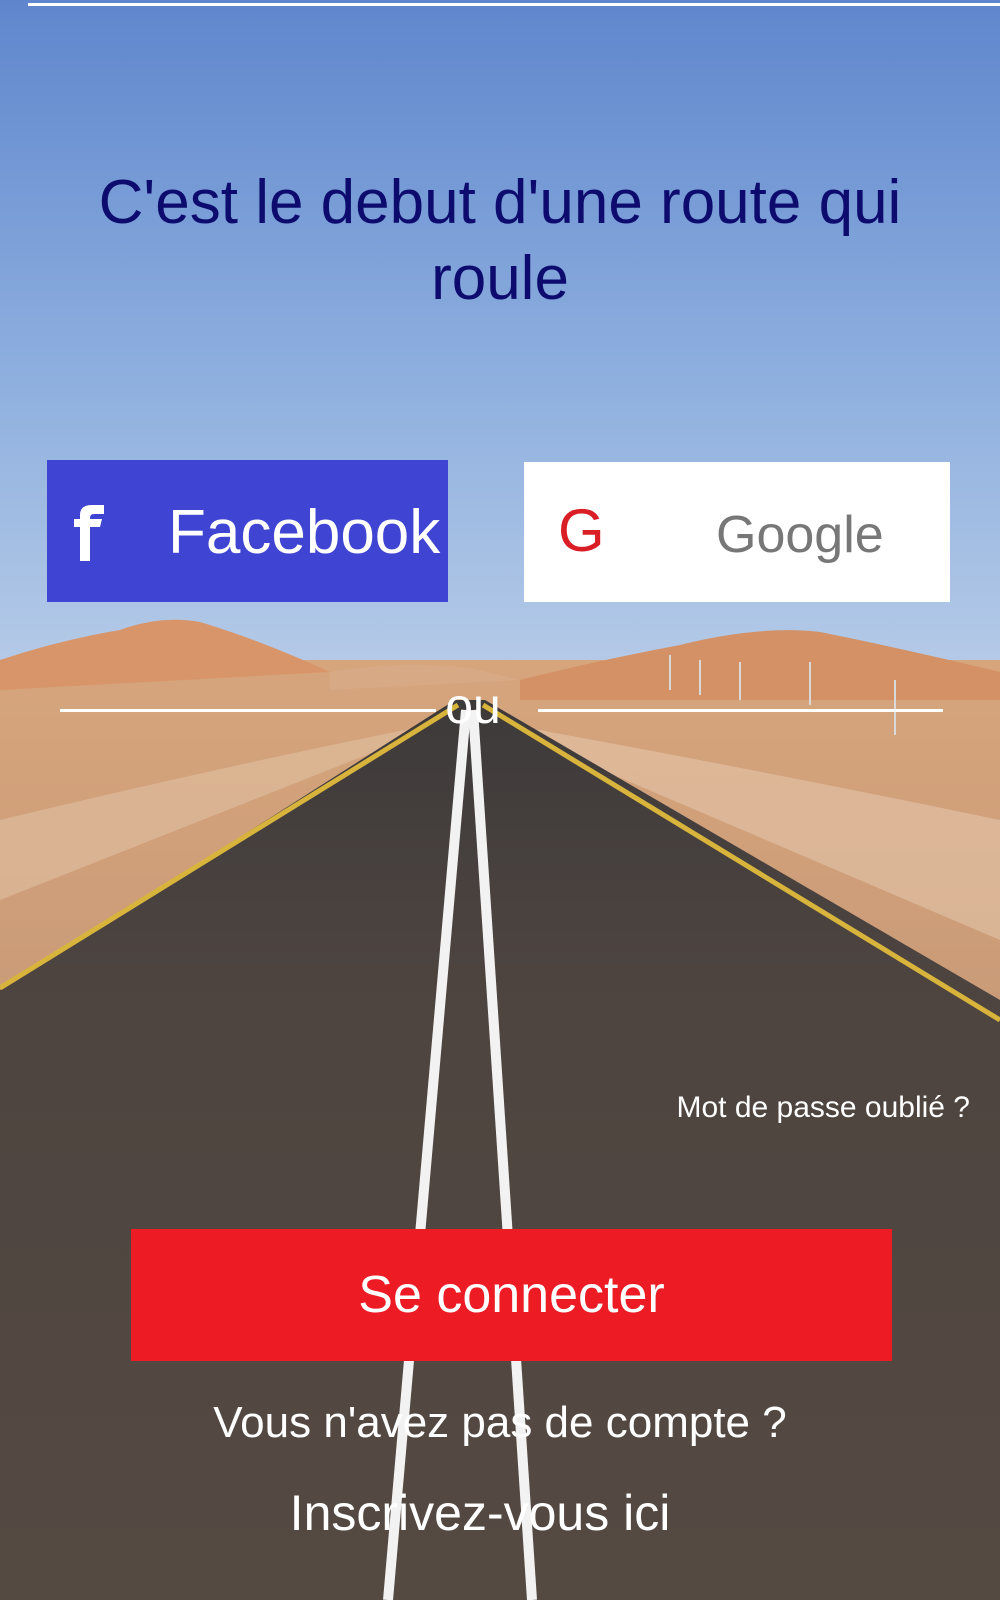  What do you see at coordinates (500, 1422) in the screenshot?
I see `no-account-text: Vous n'avez pas de compte ?` at bounding box center [500, 1422].